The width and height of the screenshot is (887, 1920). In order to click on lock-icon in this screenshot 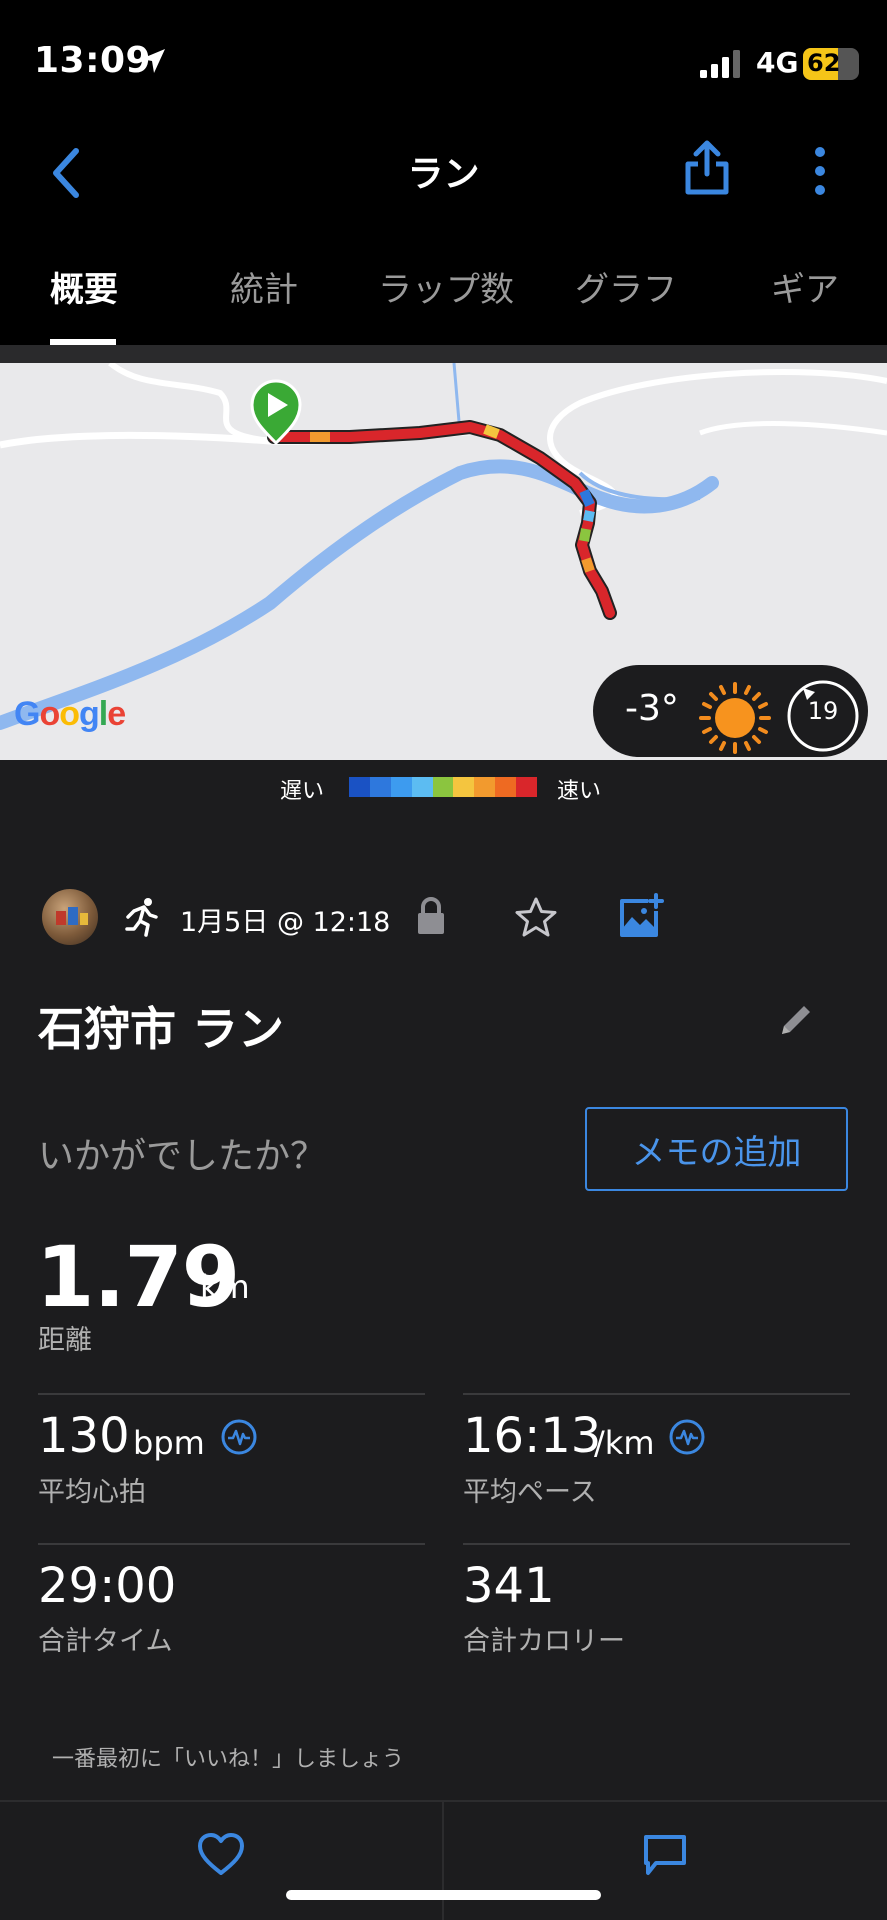, I will do `click(431, 916)`.